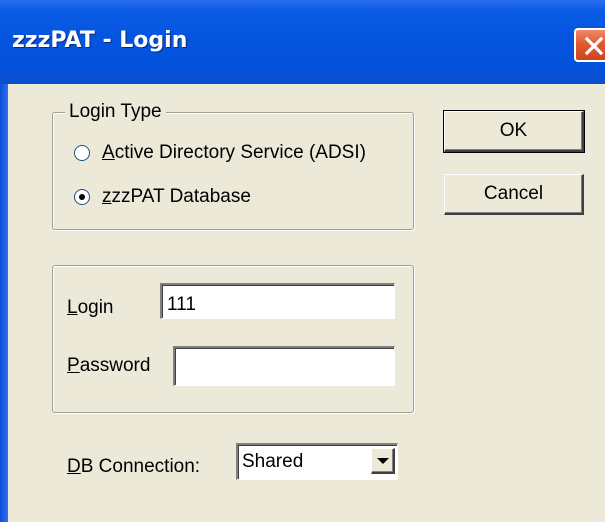 Image resolution: width=605 pixels, height=522 pixels. I want to click on cancel-button-label: Cancel, so click(513, 193).